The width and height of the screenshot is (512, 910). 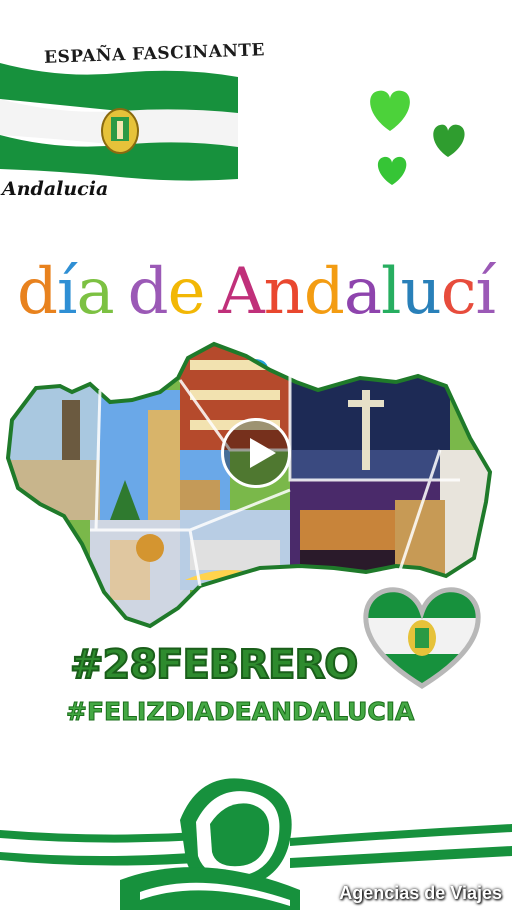 I want to click on hero-letter: e, so click(x=186, y=292).